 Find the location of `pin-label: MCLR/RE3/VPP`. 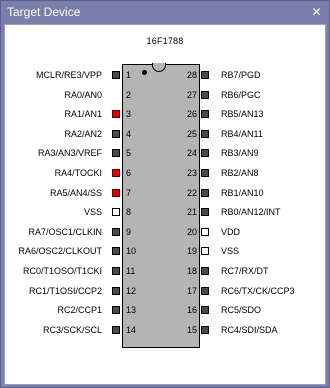

pin-label: MCLR/RE3/VPP is located at coordinates (68, 75).